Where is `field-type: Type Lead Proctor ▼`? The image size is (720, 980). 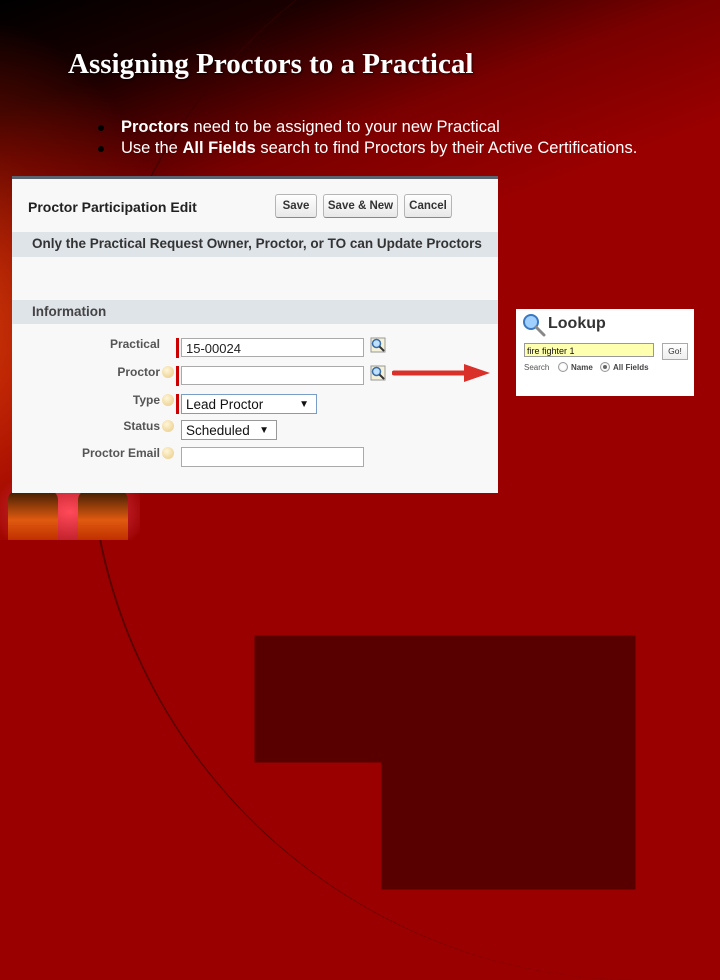 field-type: Type Lead Proctor ▼ is located at coordinates (255, 404).